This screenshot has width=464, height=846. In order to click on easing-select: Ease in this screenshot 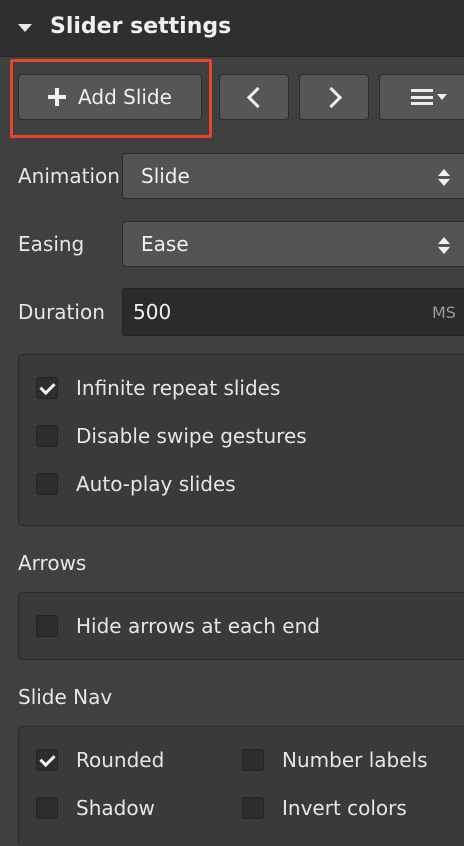, I will do `click(293, 244)`.